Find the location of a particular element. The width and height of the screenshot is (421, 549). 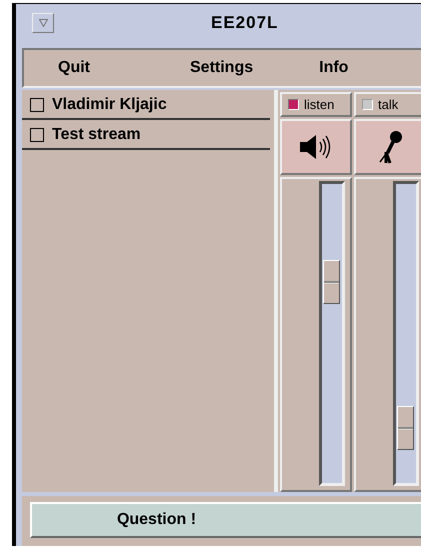

microphone-icon is located at coordinates (390, 147).